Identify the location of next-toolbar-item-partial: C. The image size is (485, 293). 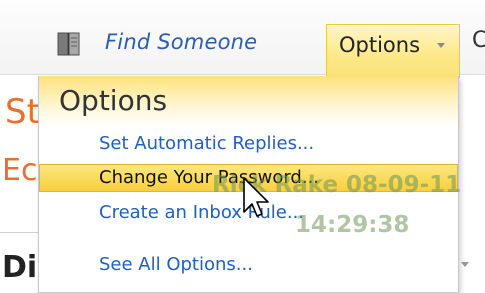
(478, 40).